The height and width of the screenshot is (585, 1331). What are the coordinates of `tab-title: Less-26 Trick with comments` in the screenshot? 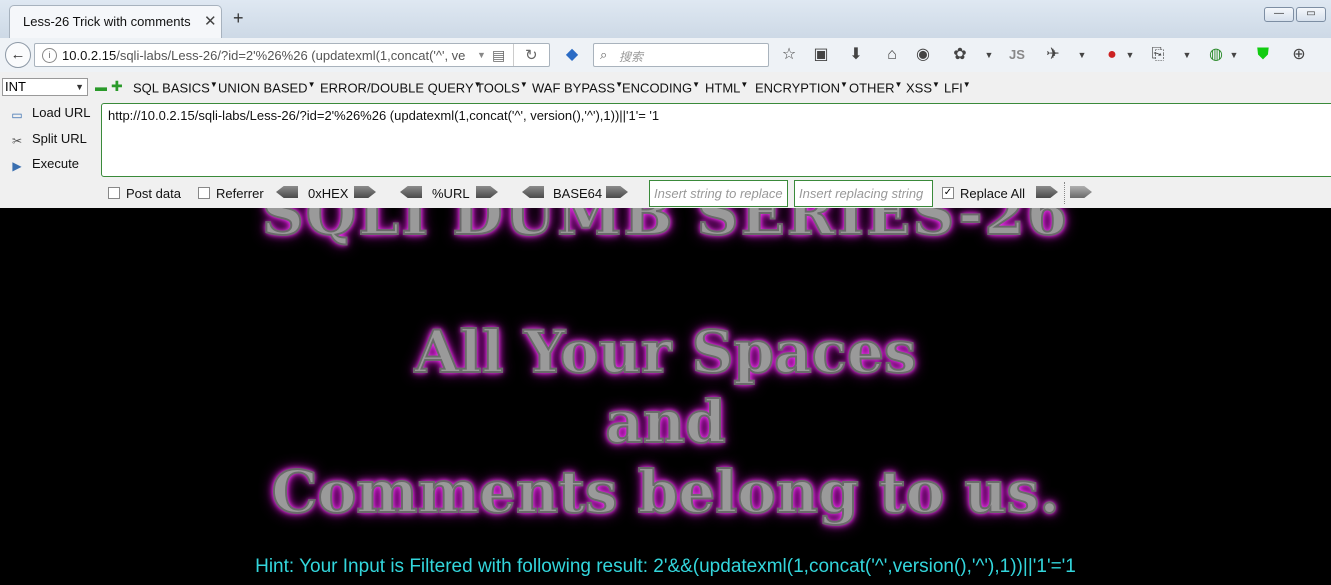 It's located at (107, 21).